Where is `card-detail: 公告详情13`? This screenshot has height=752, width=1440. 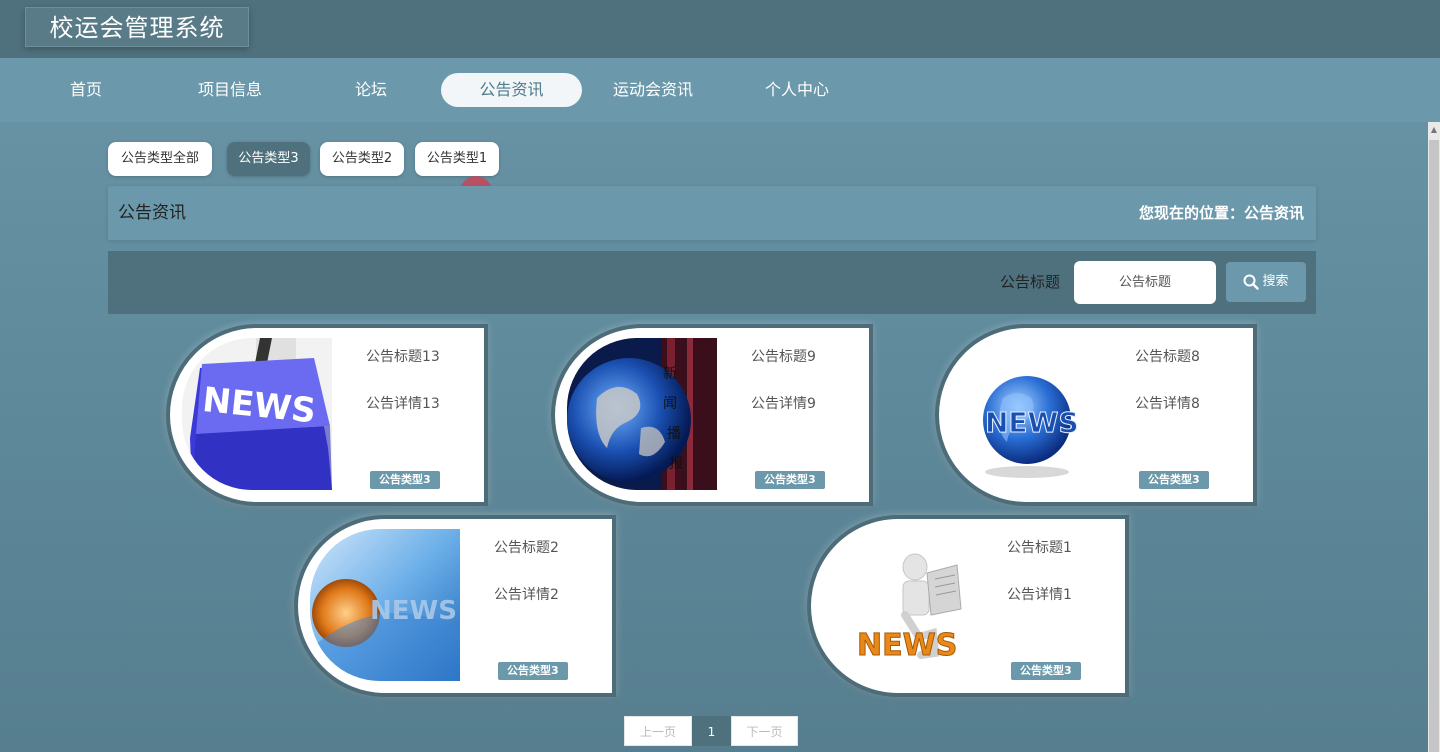 card-detail: 公告详情13 is located at coordinates (403, 404).